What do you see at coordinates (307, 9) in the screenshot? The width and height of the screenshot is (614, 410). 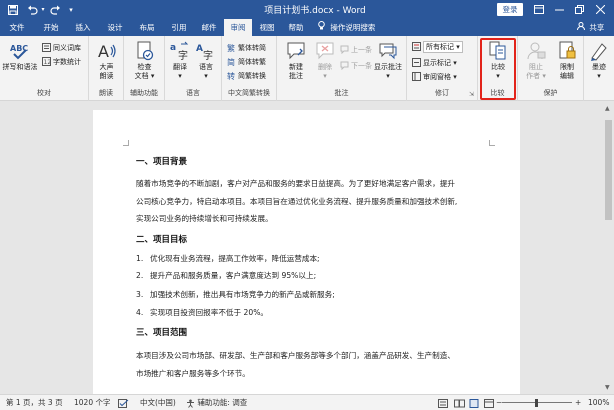 I see `title-bar: ▾ ▾ 项目计划书.docx - Word 登录` at bounding box center [307, 9].